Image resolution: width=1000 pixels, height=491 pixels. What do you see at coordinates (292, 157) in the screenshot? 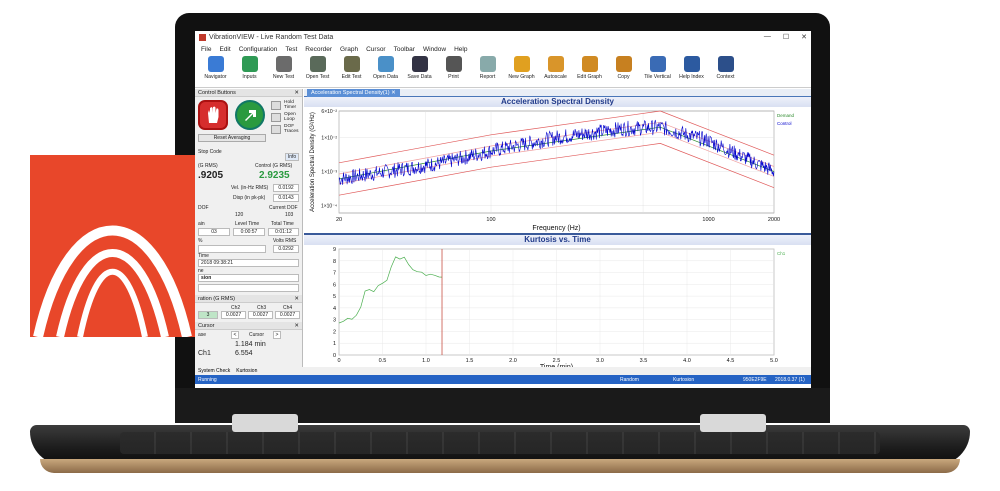
I see `info-button: Info` at bounding box center [292, 157].